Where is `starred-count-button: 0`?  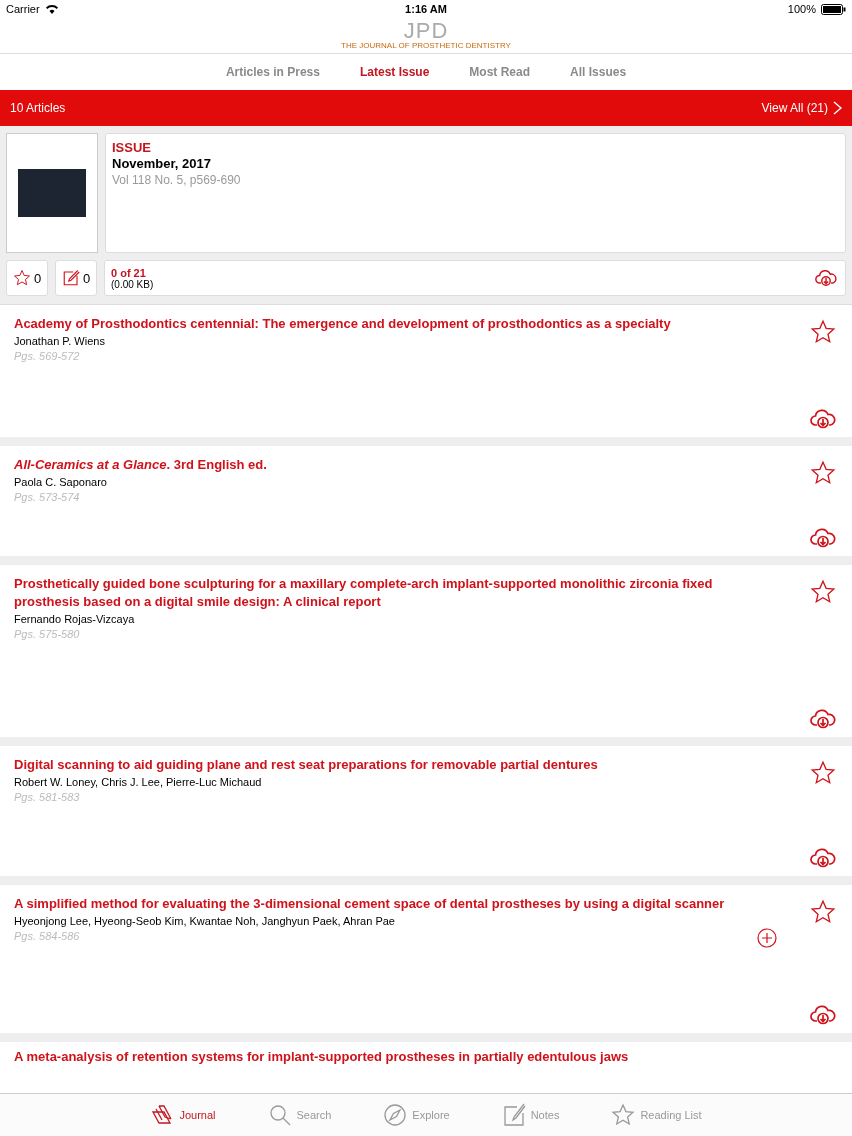
starred-count-button: 0 is located at coordinates (27, 278).